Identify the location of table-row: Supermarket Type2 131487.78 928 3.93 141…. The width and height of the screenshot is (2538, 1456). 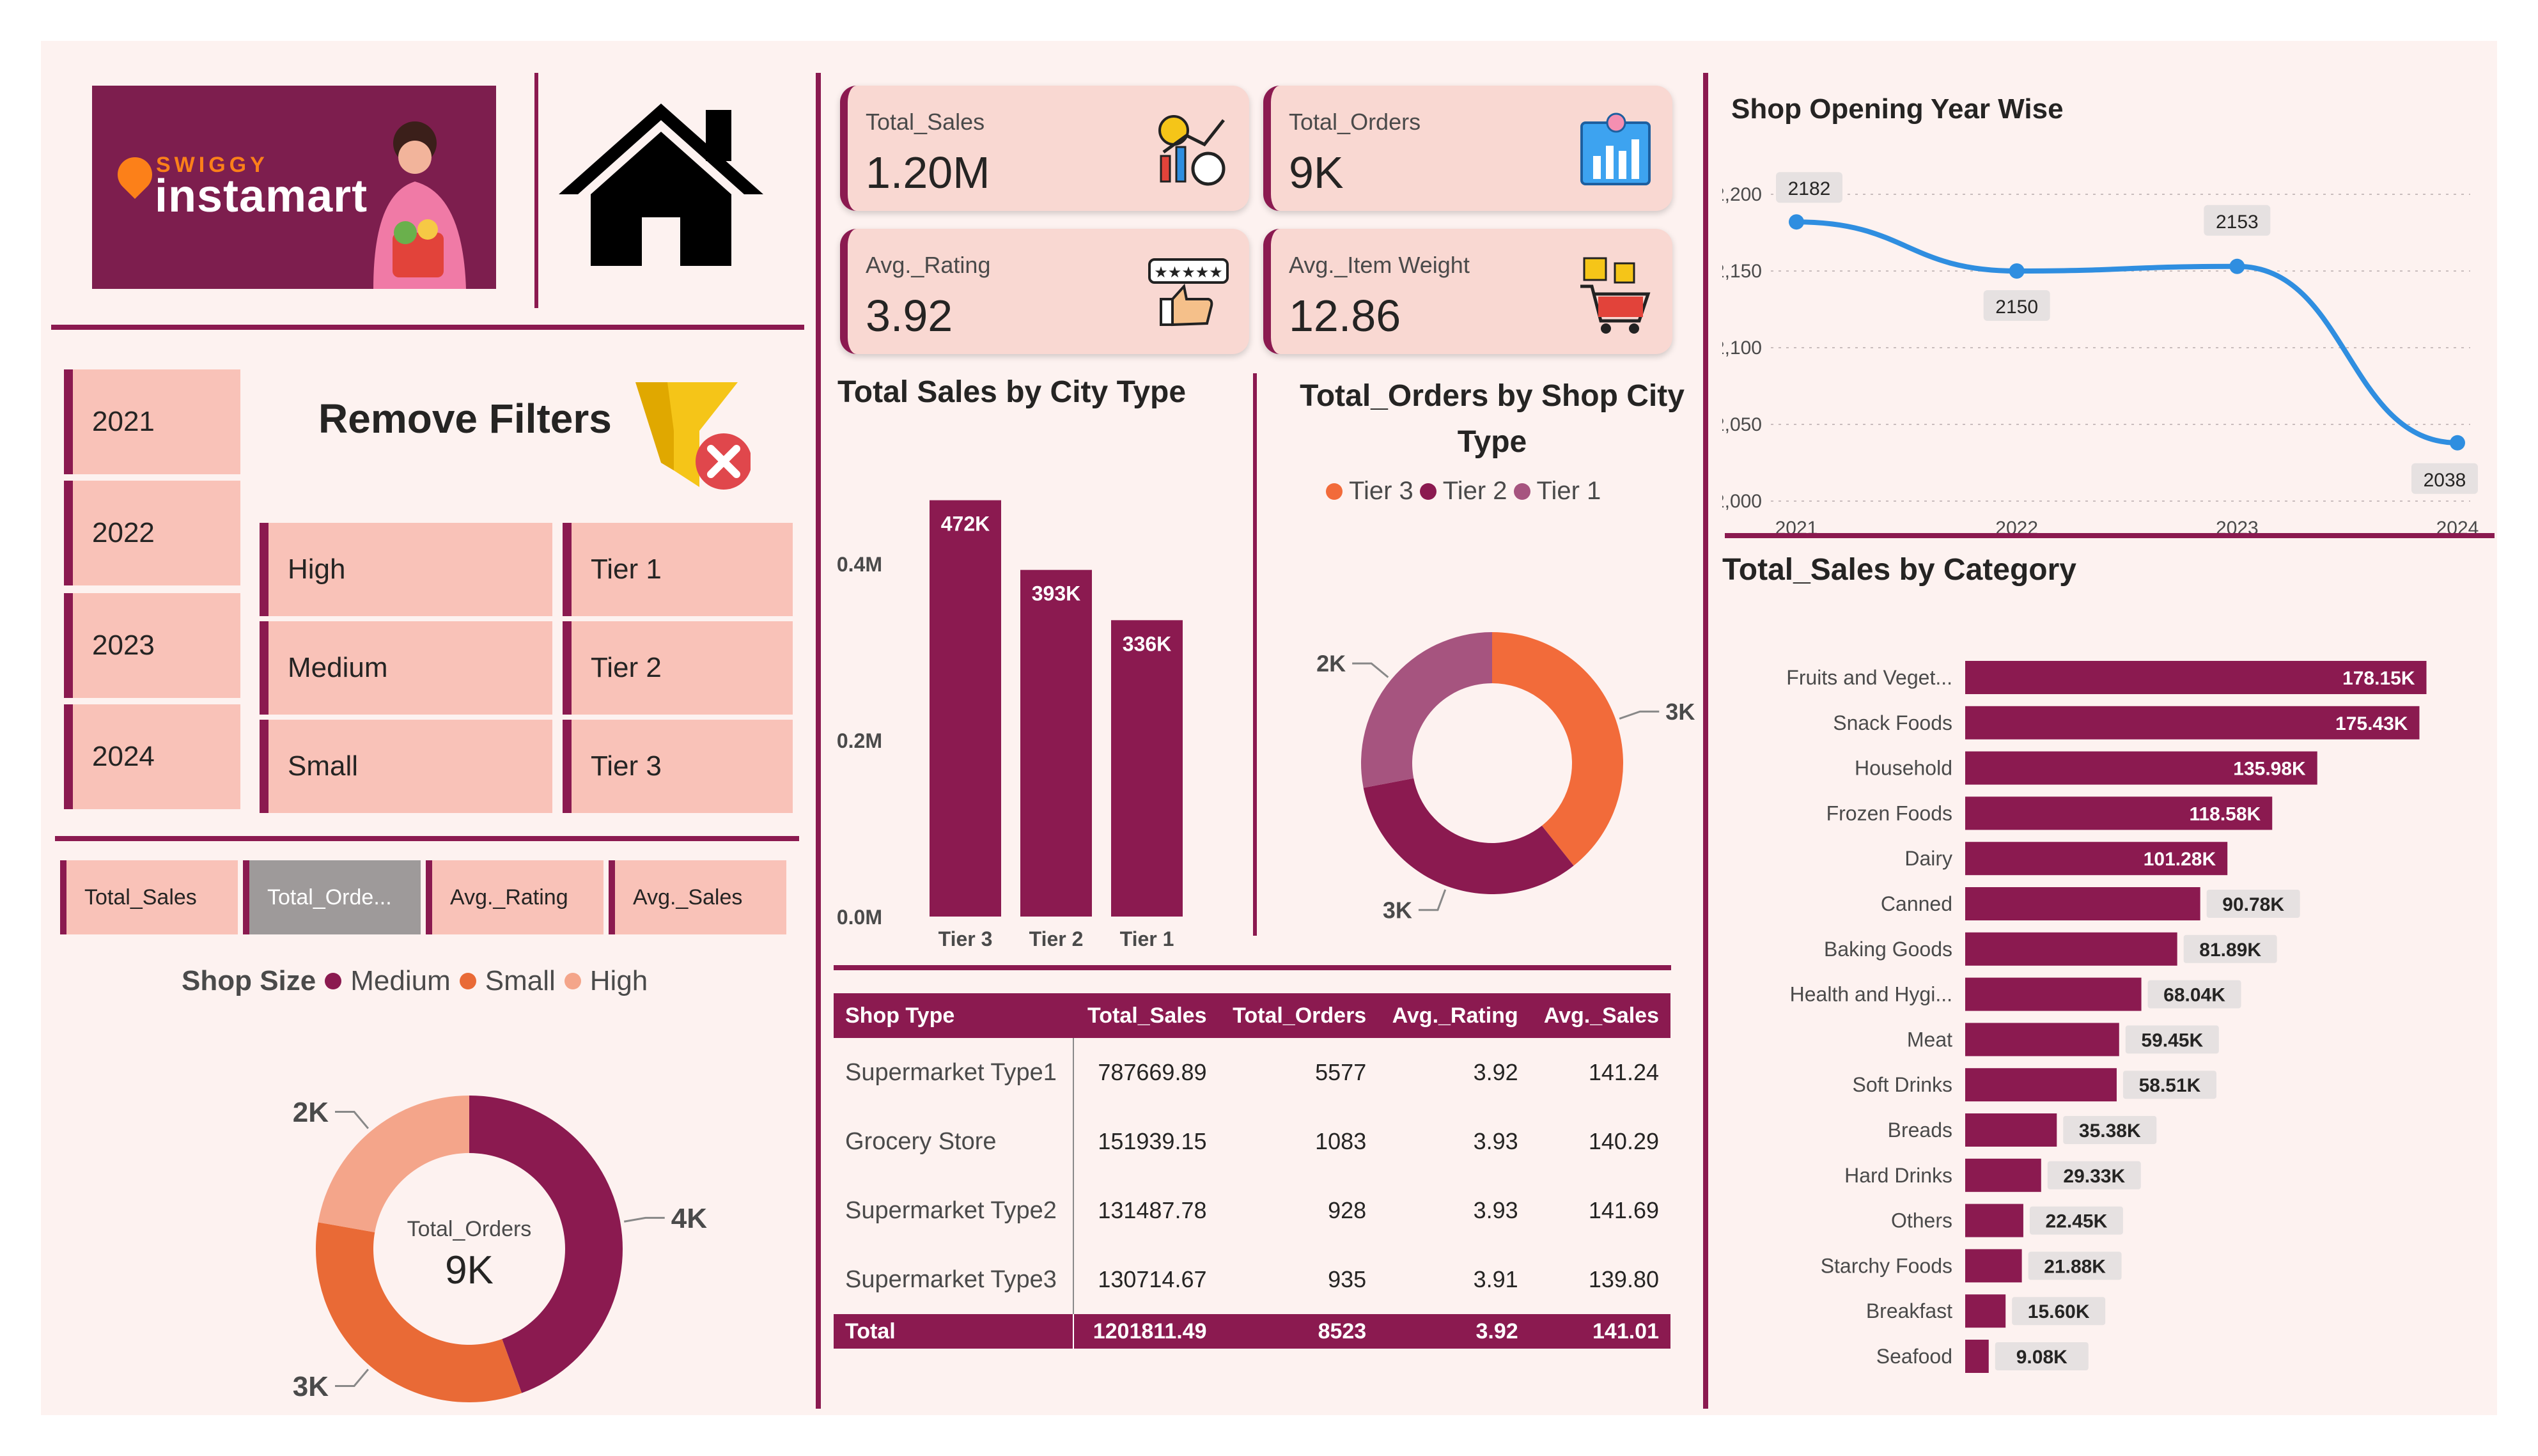
(1252, 1211).